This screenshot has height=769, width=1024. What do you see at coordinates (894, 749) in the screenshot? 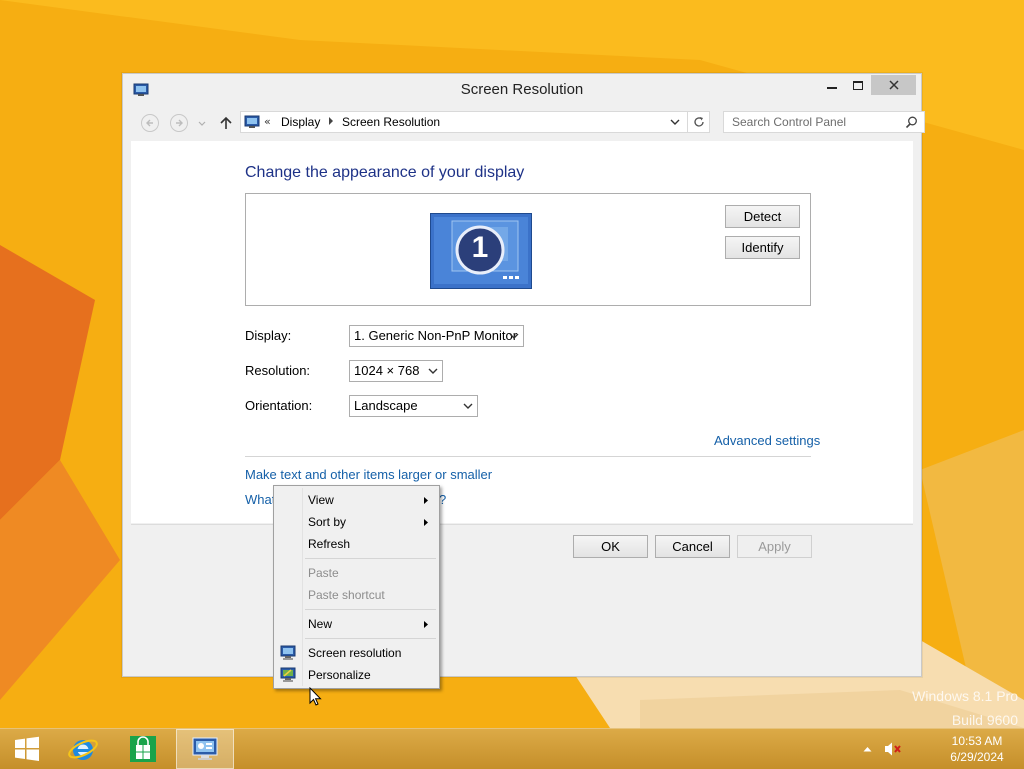
I see `volume-muted-icon` at bounding box center [894, 749].